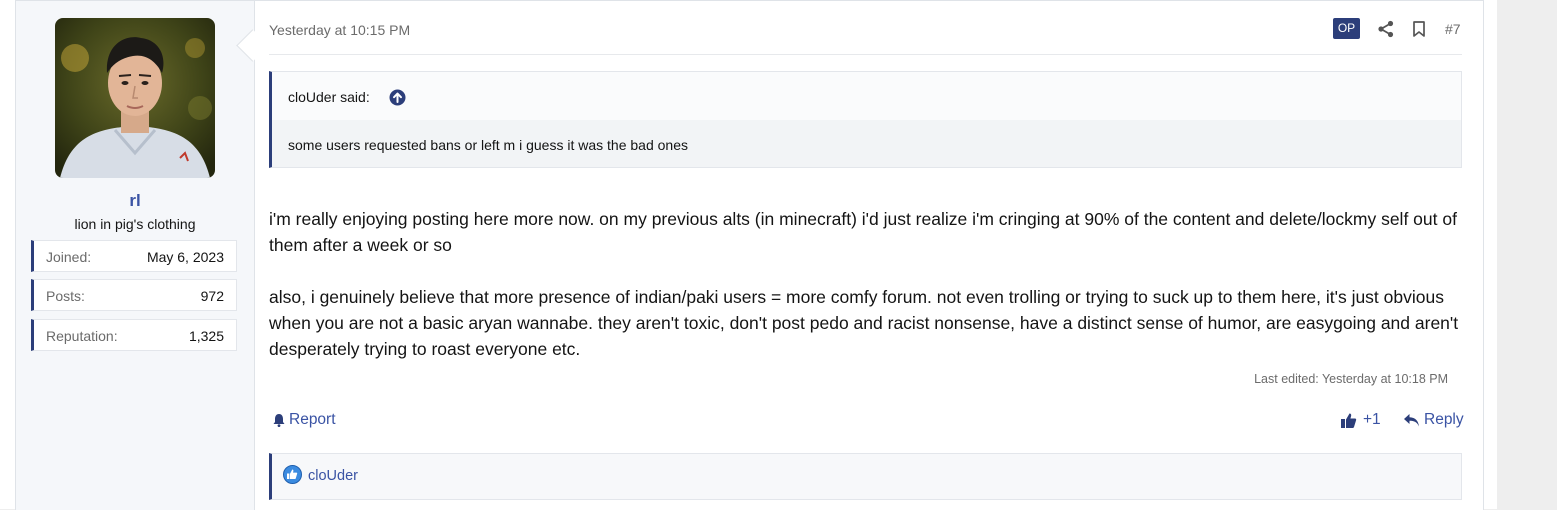 The image size is (1557, 510). Describe the element at coordinates (135, 98) in the screenshot. I see `avatar` at that location.